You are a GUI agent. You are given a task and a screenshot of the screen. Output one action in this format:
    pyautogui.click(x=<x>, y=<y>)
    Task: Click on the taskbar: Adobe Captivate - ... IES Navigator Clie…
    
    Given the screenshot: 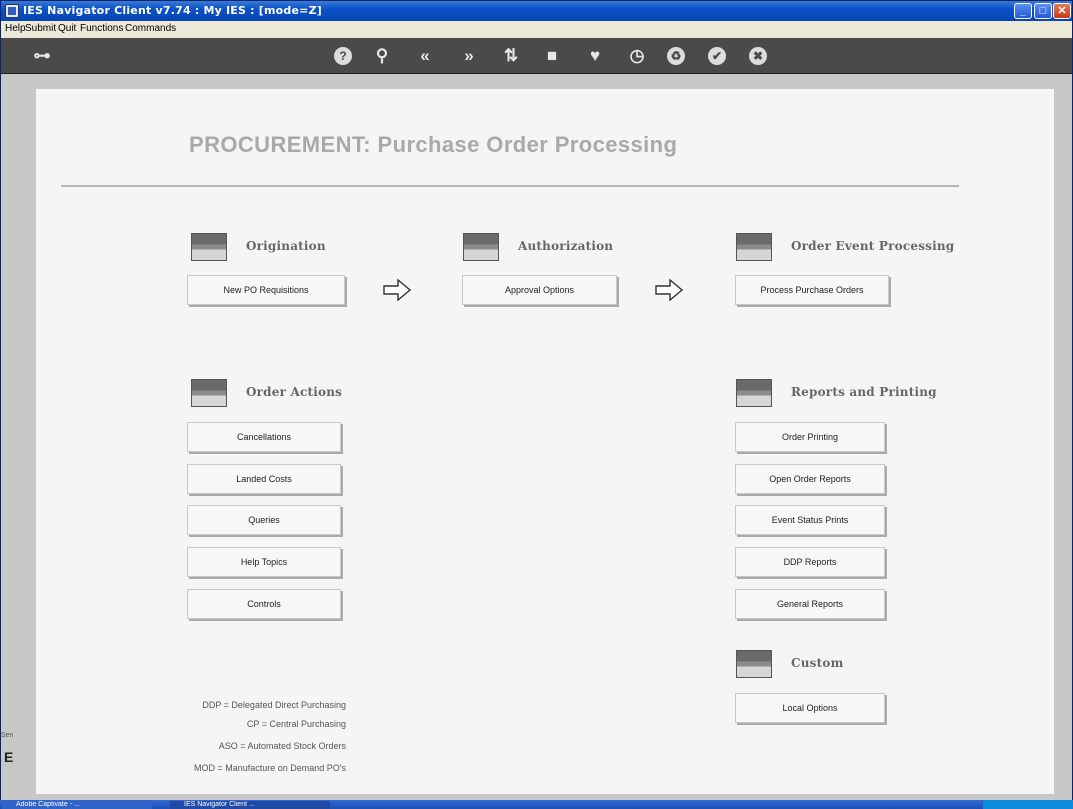 What is the action you would take?
    pyautogui.click(x=536, y=804)
    